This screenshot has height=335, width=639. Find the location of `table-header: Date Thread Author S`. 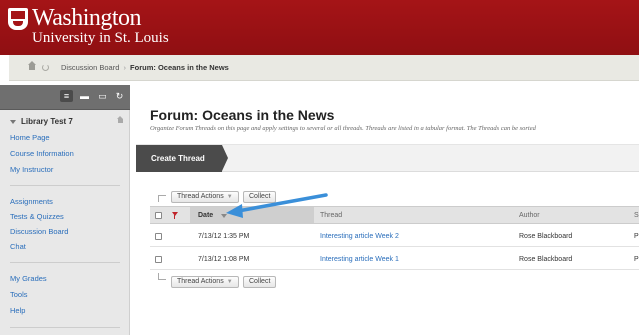

table-header: Date Thread Author S is located at coordinates (394, 215).